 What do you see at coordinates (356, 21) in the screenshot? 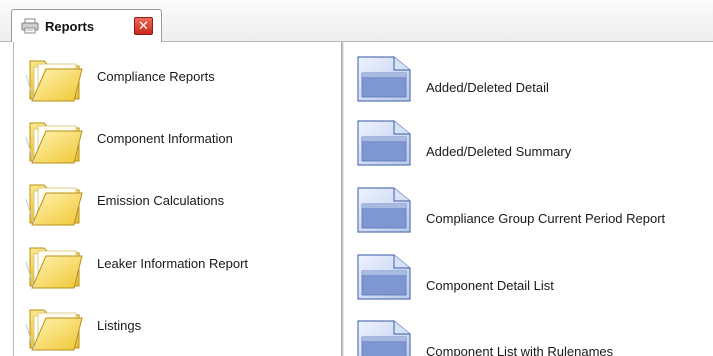
I see `tab-strip: Reports ✕` at bounding box center [356, 21].